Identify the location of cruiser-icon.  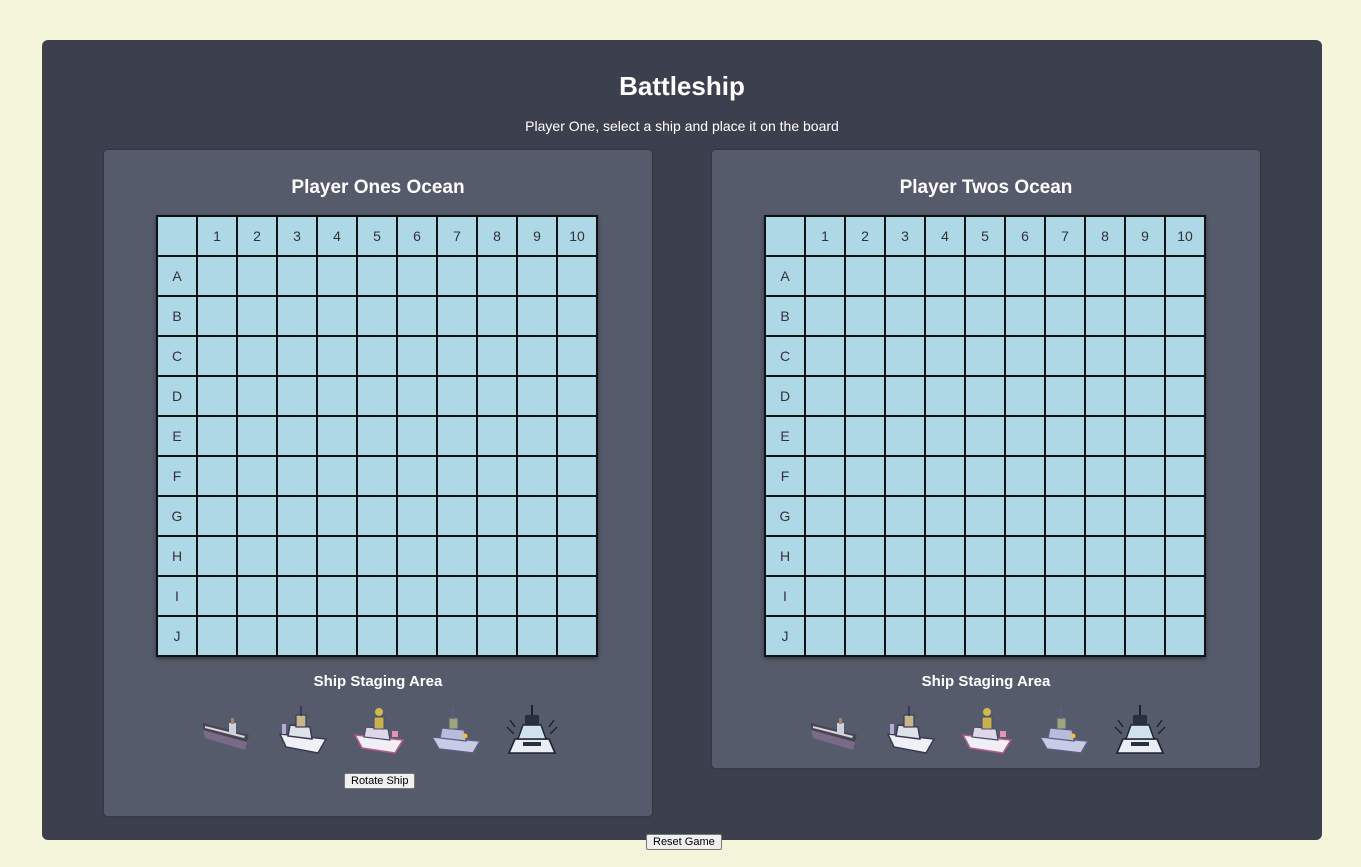
(987, 730).